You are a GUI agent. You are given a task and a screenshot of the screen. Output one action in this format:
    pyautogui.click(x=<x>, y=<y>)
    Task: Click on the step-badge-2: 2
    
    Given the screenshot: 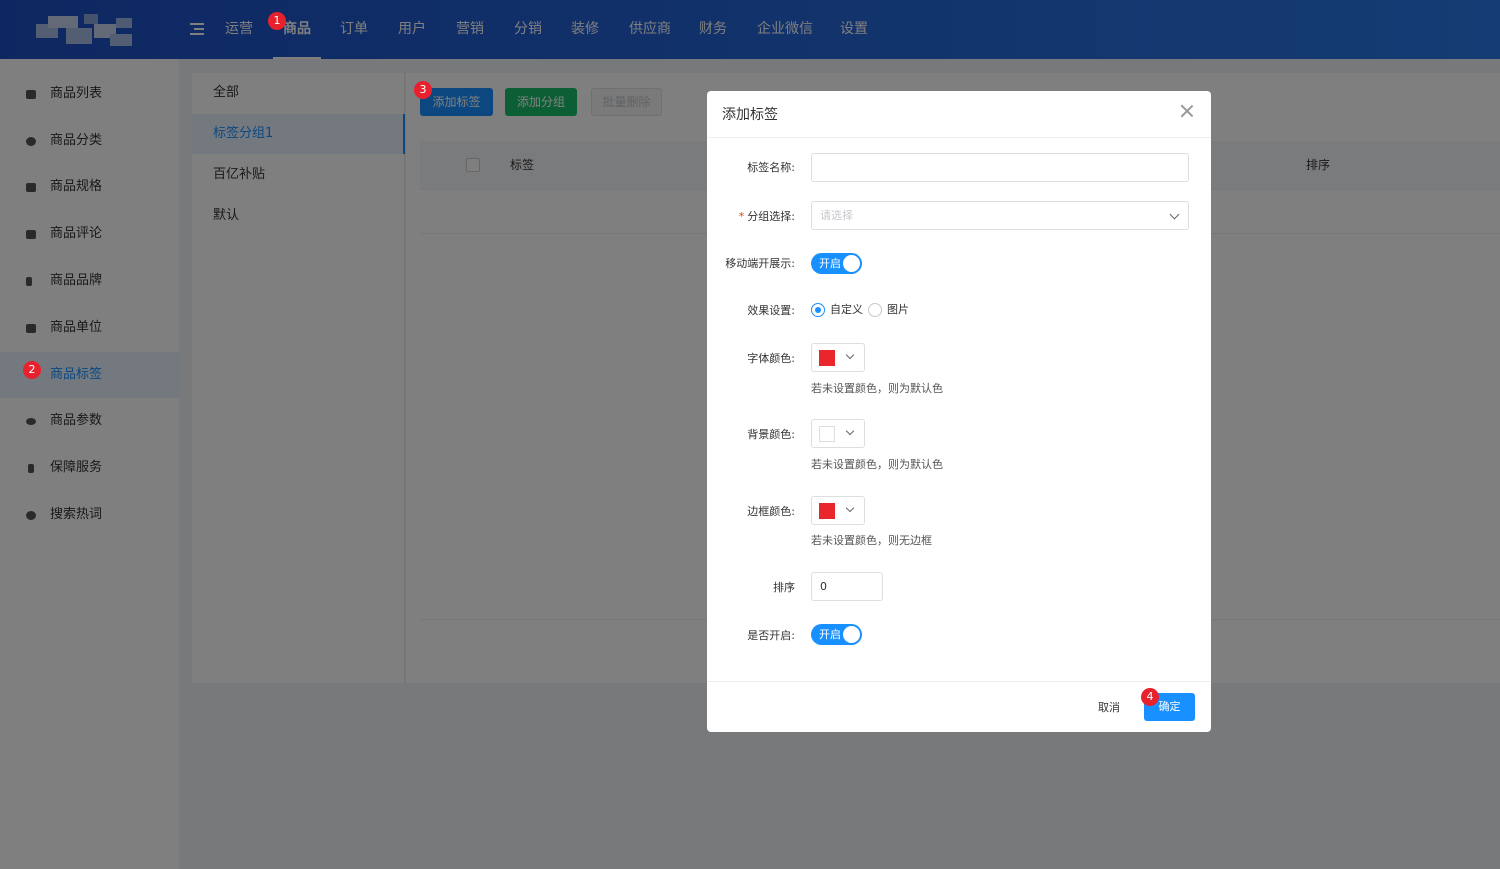 What is the action you would take?
    pyautogui.click(x=32, y=370)
    